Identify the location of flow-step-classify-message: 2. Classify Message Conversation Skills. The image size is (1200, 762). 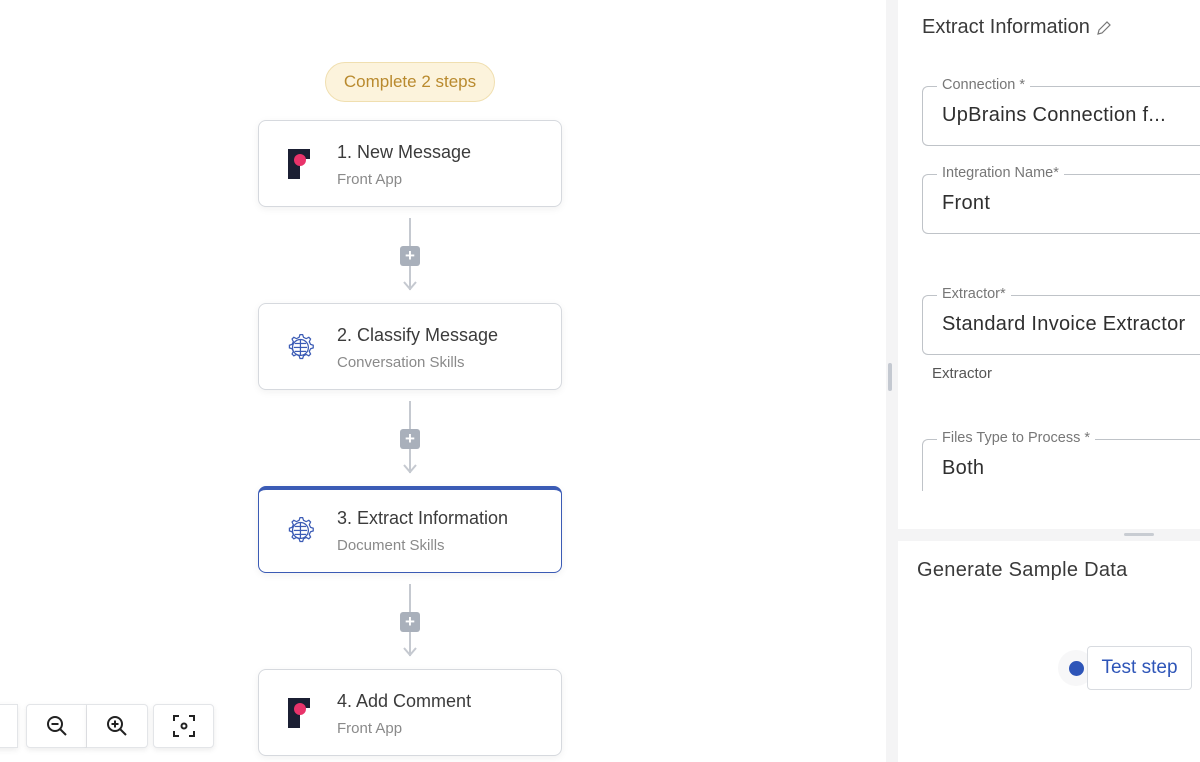
(410, 346).